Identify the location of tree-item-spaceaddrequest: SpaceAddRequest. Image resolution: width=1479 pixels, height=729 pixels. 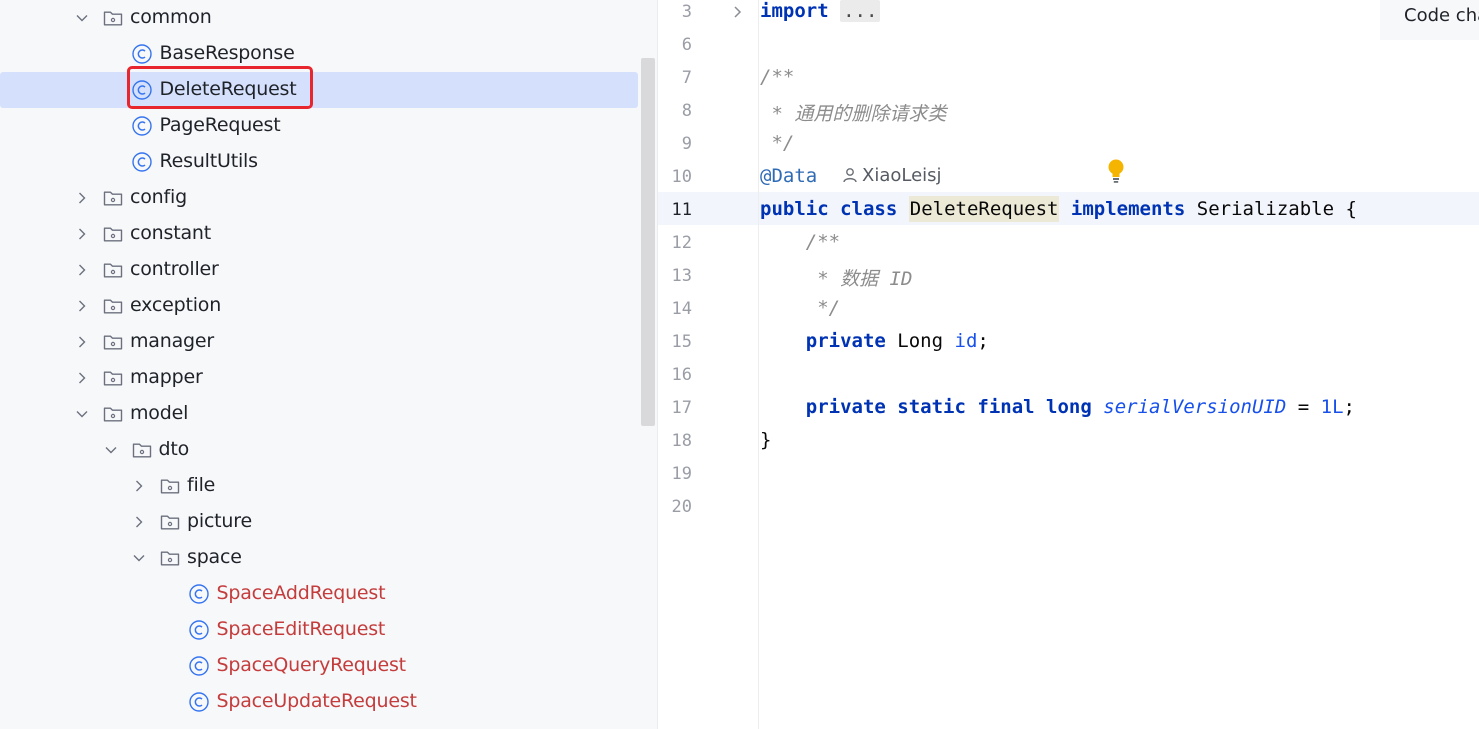
(319, 594).